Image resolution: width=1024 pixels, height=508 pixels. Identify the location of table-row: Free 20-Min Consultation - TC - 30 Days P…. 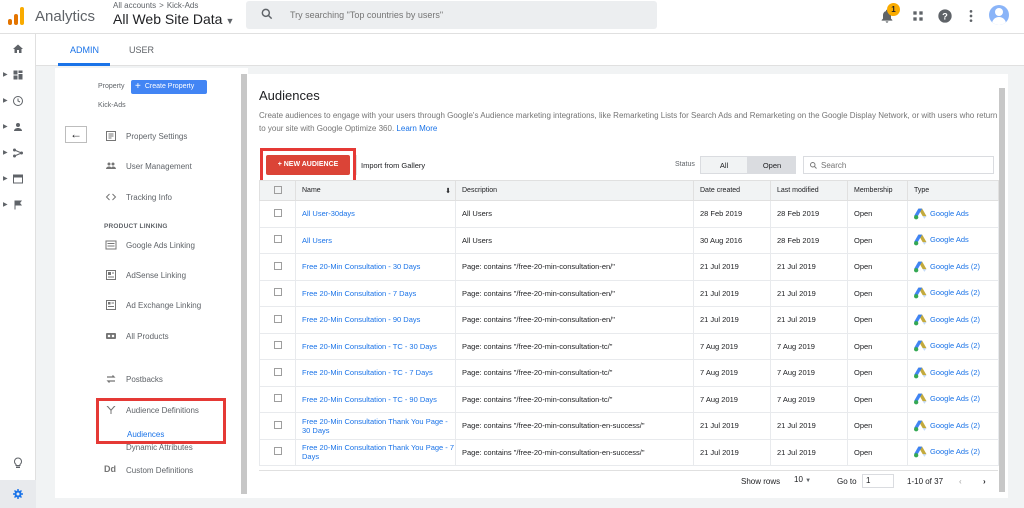
(629, 346).